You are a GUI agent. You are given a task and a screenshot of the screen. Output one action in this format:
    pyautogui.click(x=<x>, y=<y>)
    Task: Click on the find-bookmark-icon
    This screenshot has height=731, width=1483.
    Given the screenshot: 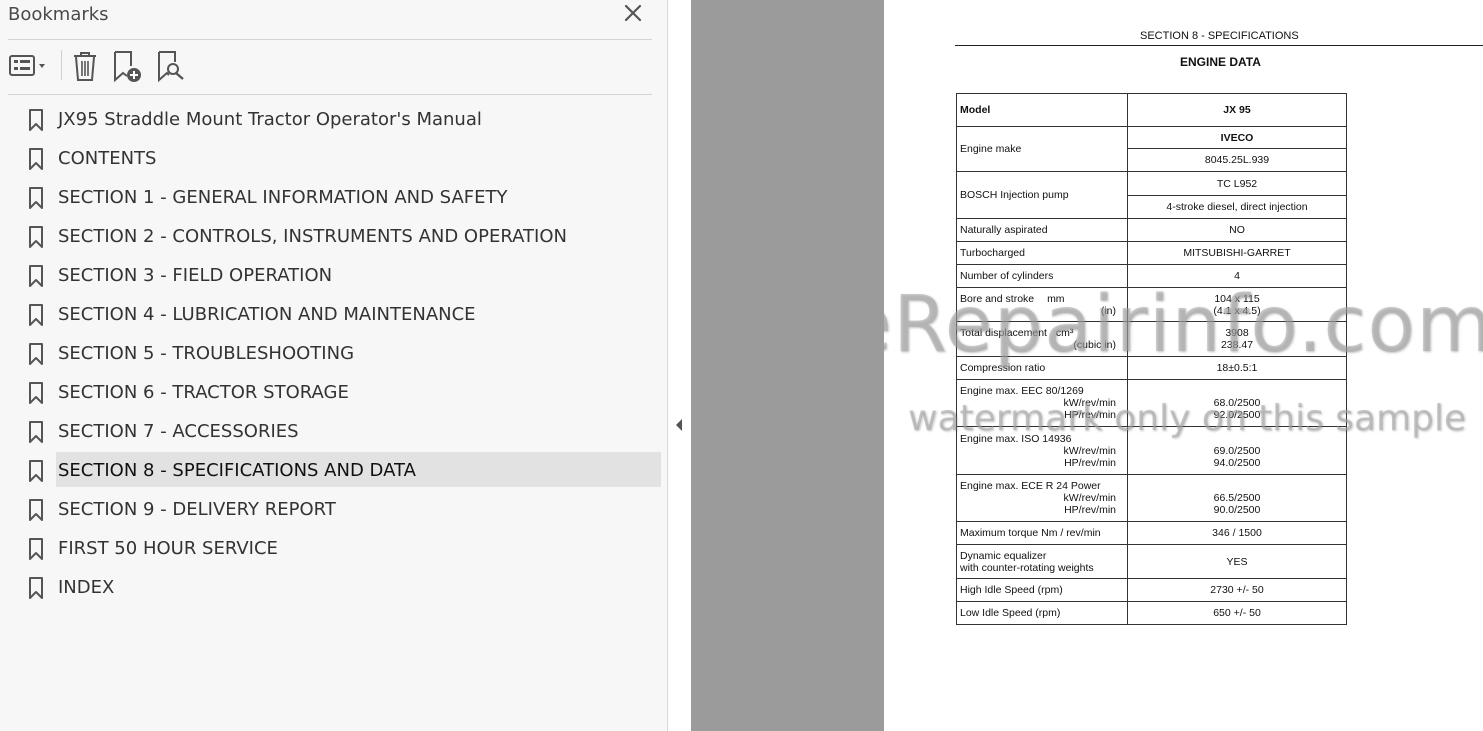 What is the action you would take?
    pyautogui.click(x=171, y=67)
    